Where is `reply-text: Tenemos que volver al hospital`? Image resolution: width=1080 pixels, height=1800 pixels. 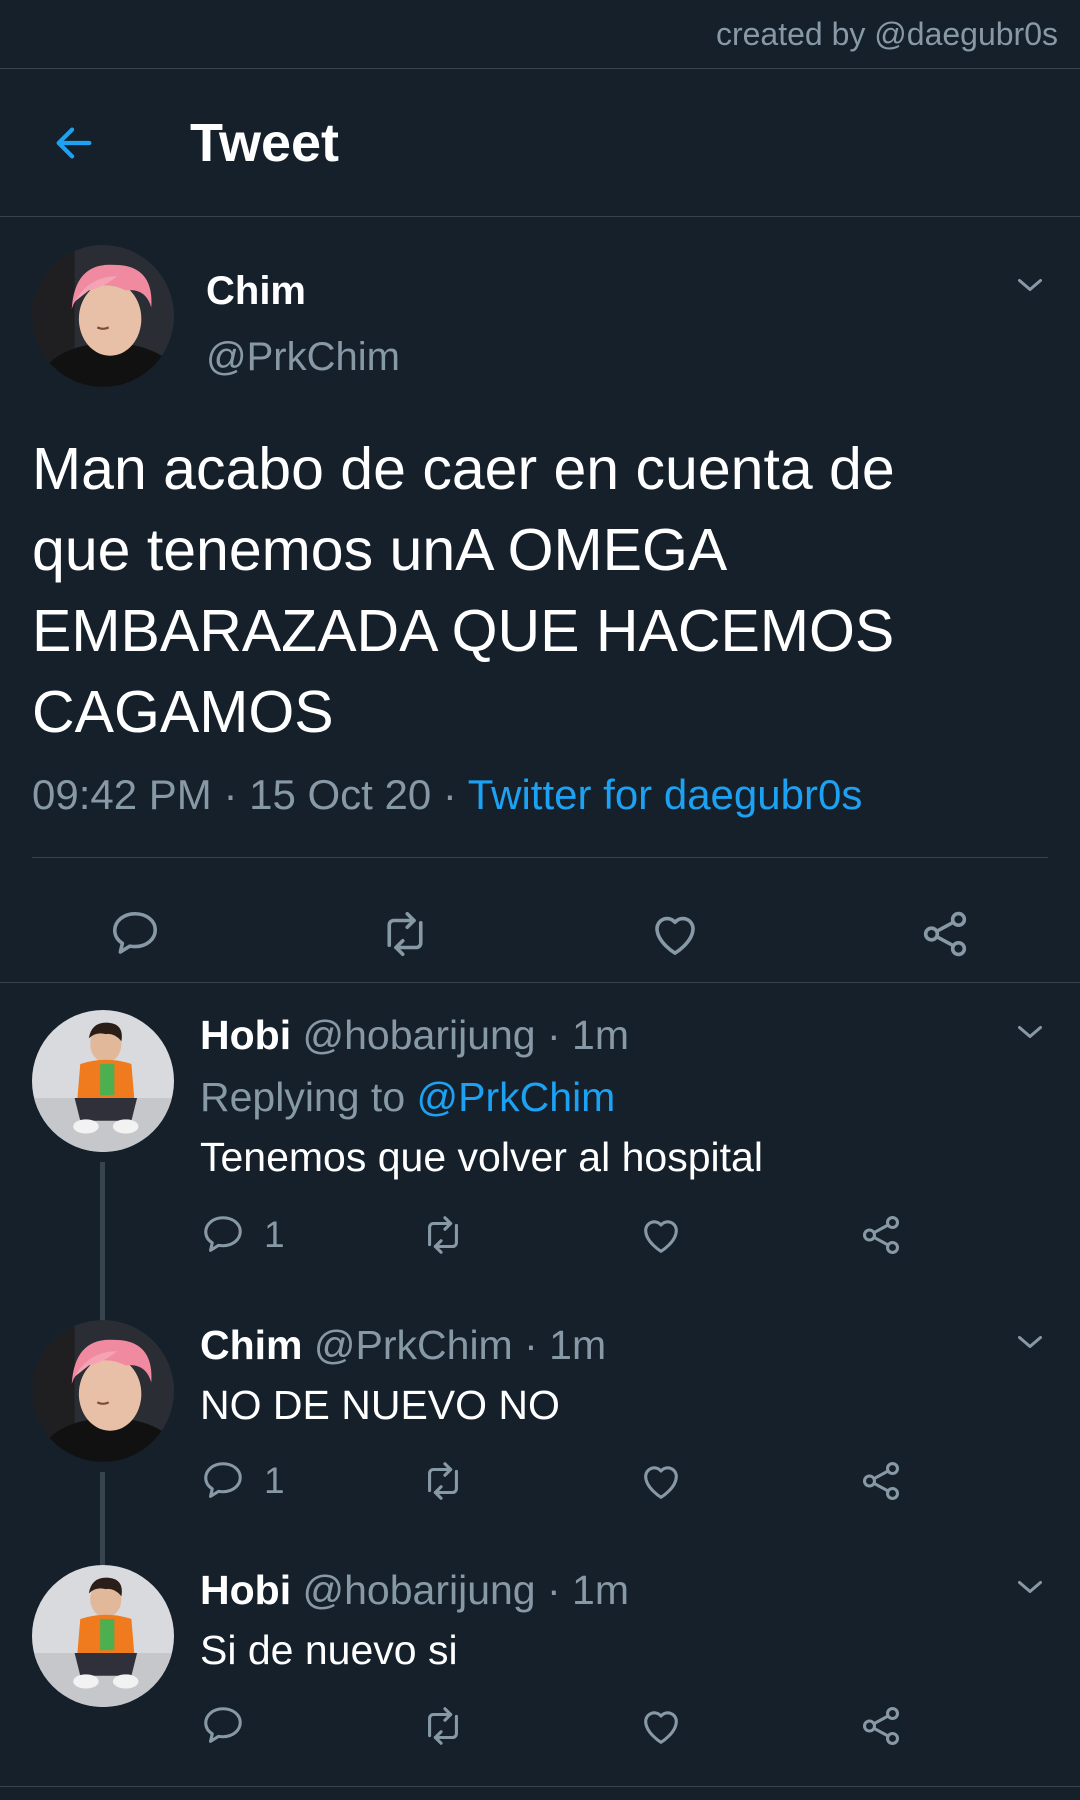
reply-text: Tenemos que volver al hospital is located at coordinates (481, 1157).